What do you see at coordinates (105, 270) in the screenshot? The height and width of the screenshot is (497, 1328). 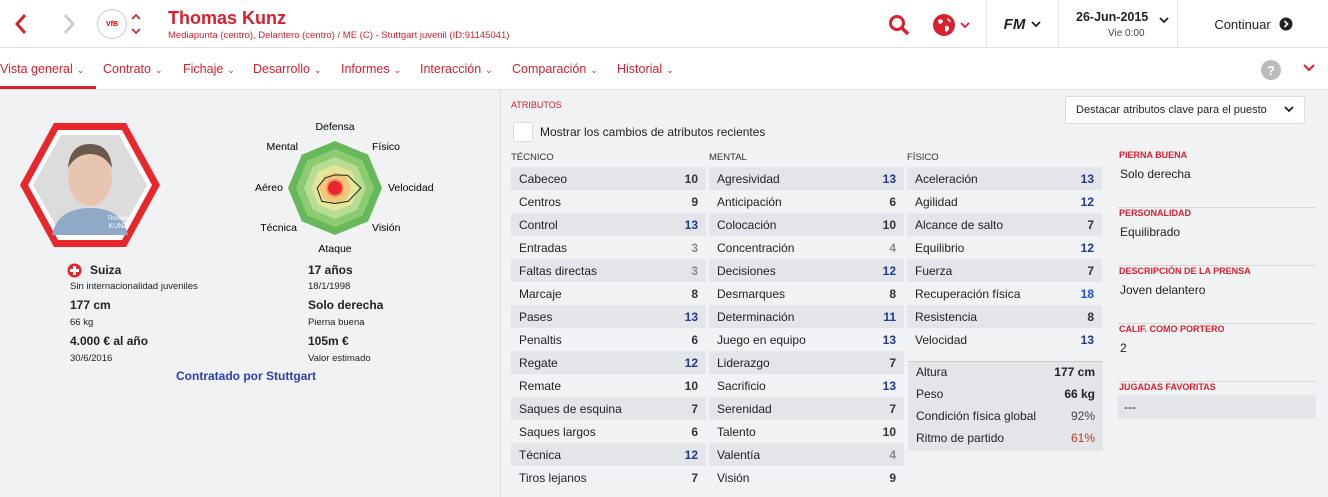 I see `nationality: Suiza` at bounding box center [105, 270].